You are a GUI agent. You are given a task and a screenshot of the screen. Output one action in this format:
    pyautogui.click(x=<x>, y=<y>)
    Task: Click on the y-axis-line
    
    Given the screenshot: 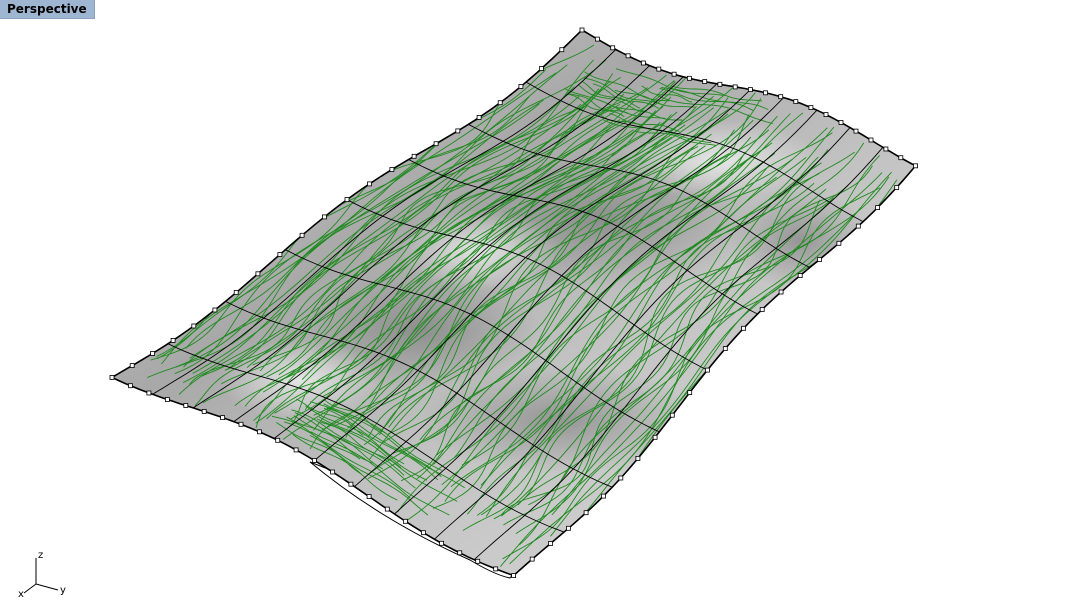 What is the action you would take?
    pyautogui.click(x=47, y=587)
    